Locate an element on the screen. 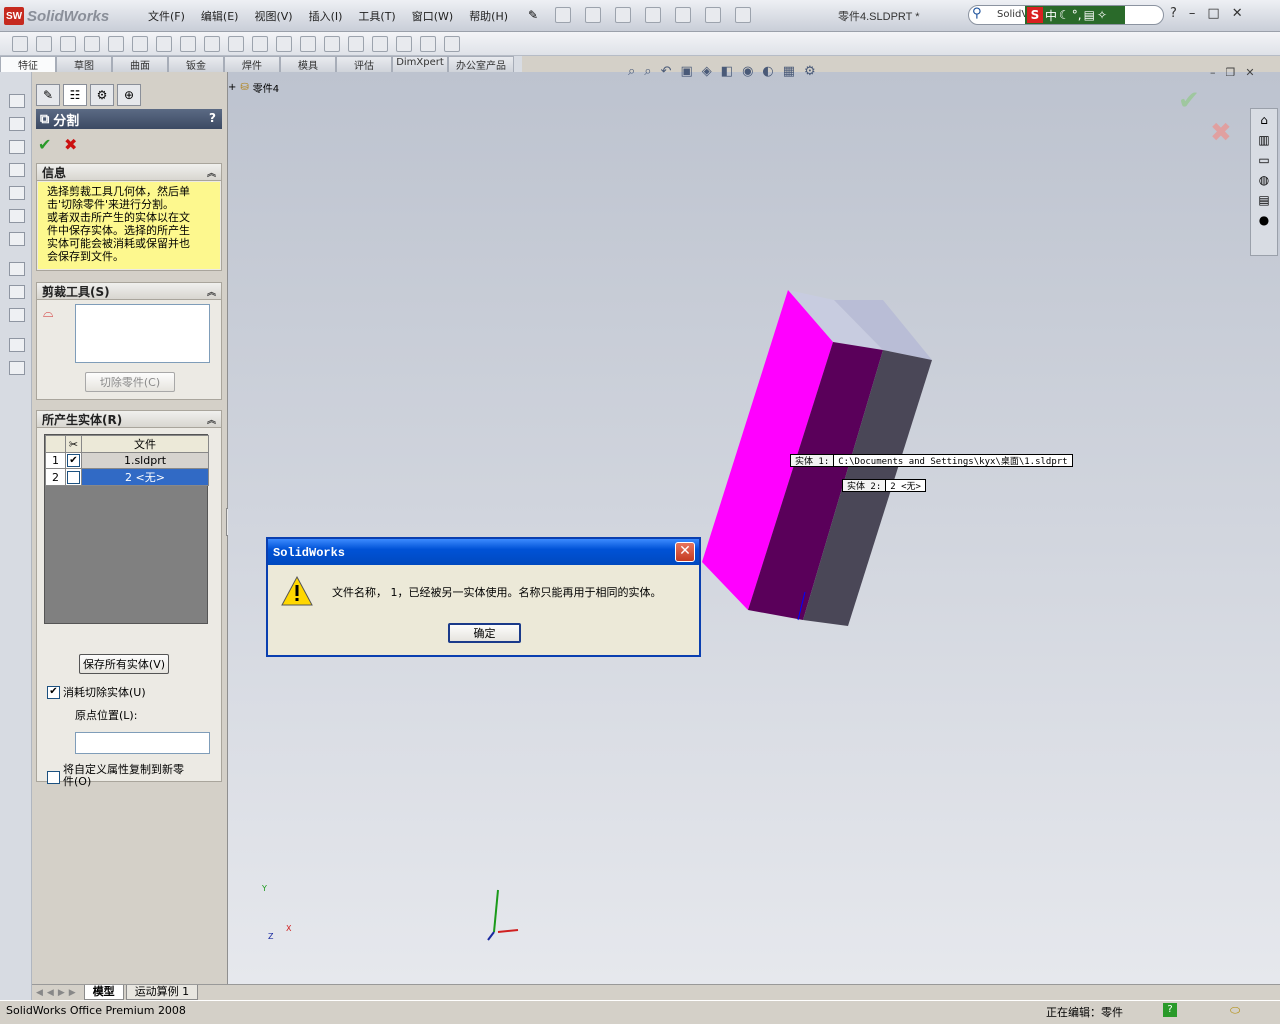  design-library-icon: ▥ is located at coordinates (1263, 140).